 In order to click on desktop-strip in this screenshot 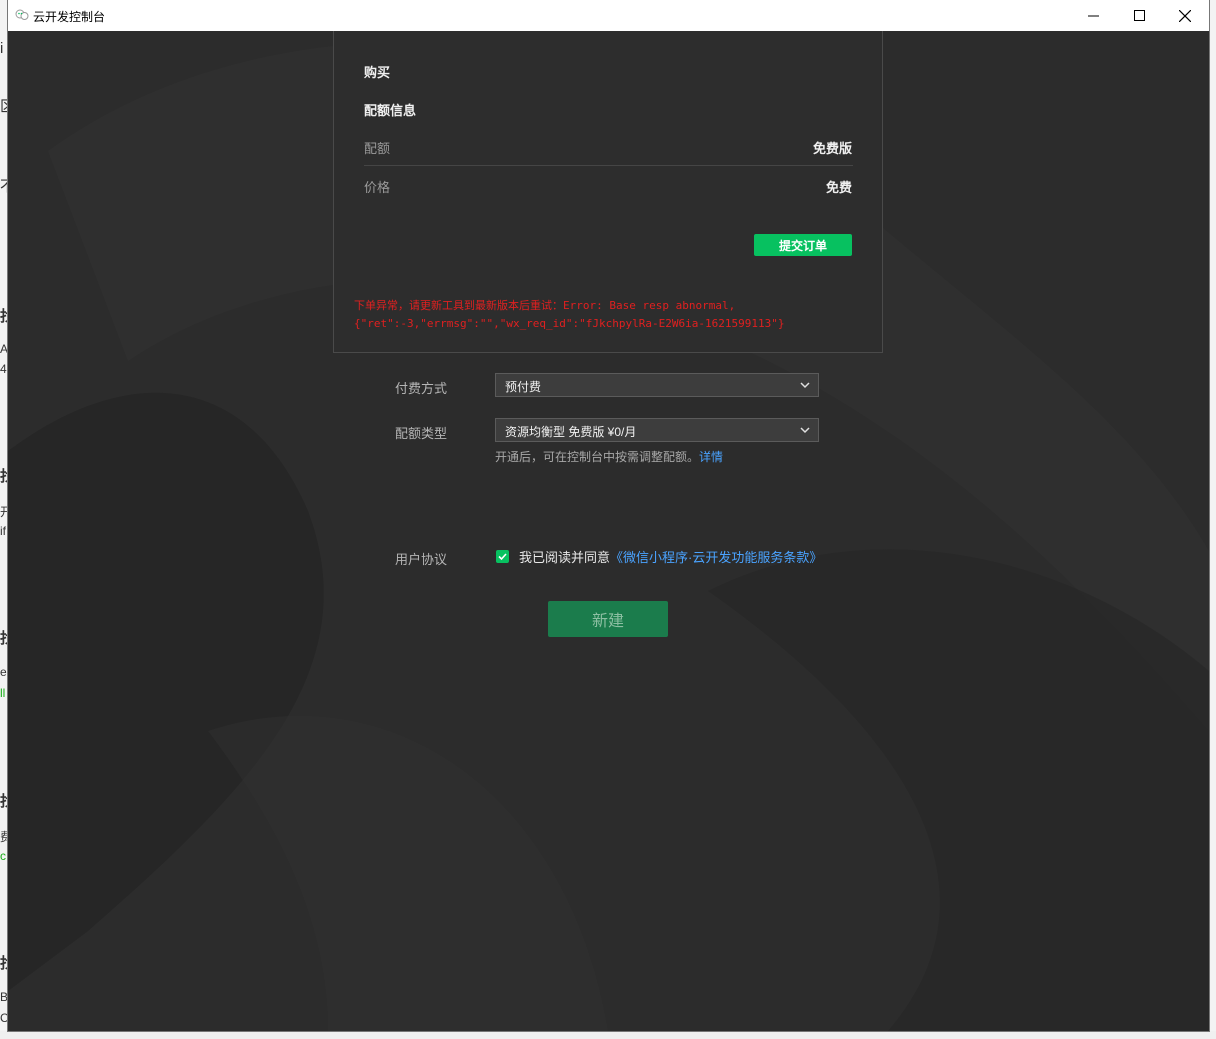, I will do `click(608, 1035)`.